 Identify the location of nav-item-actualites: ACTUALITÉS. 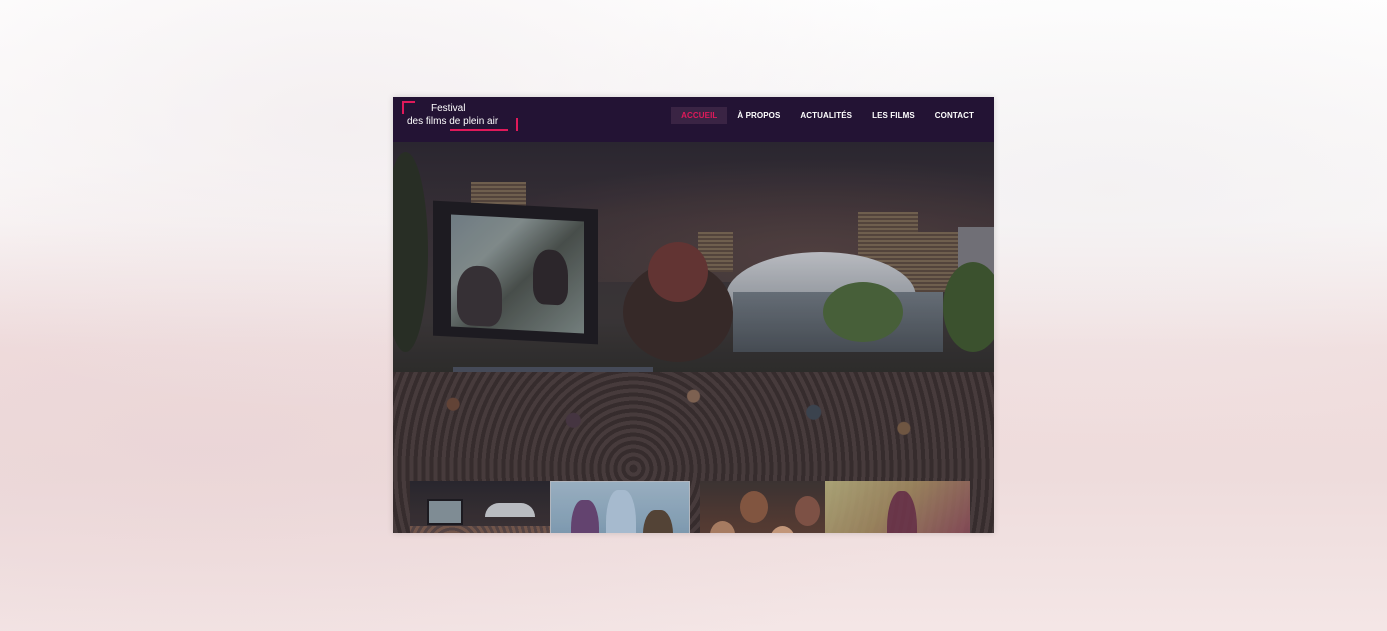
(826, 115).